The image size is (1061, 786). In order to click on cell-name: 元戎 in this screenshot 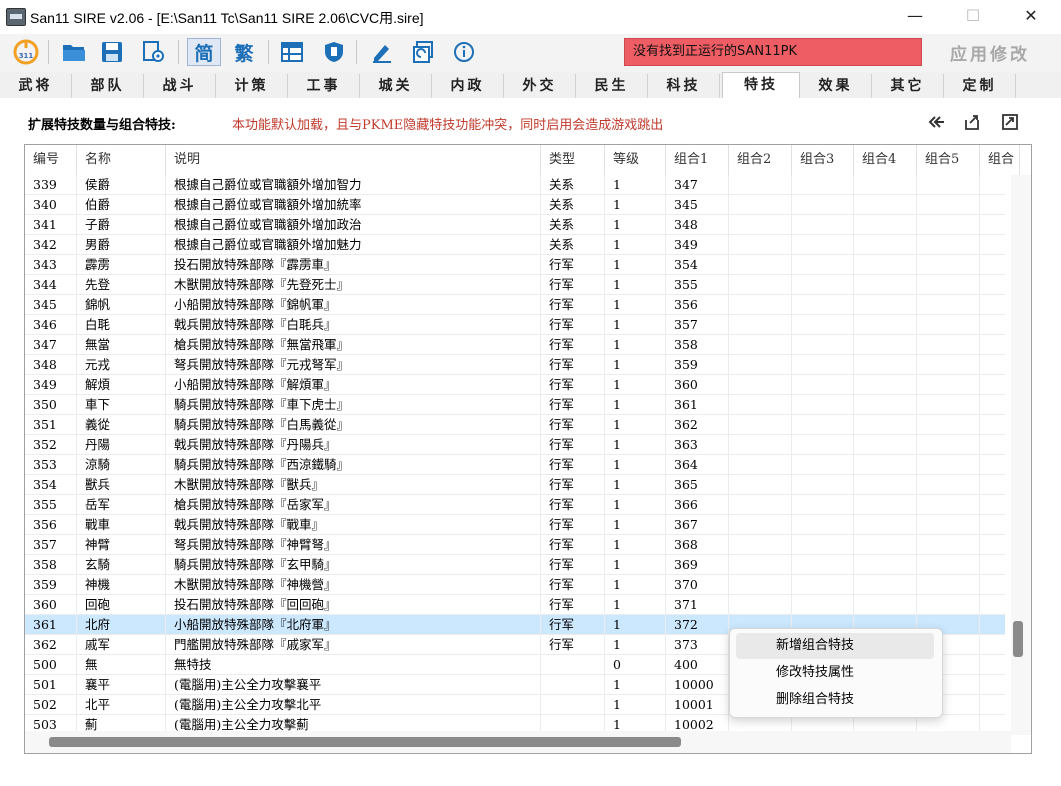, I will do `click(121, 365)`.